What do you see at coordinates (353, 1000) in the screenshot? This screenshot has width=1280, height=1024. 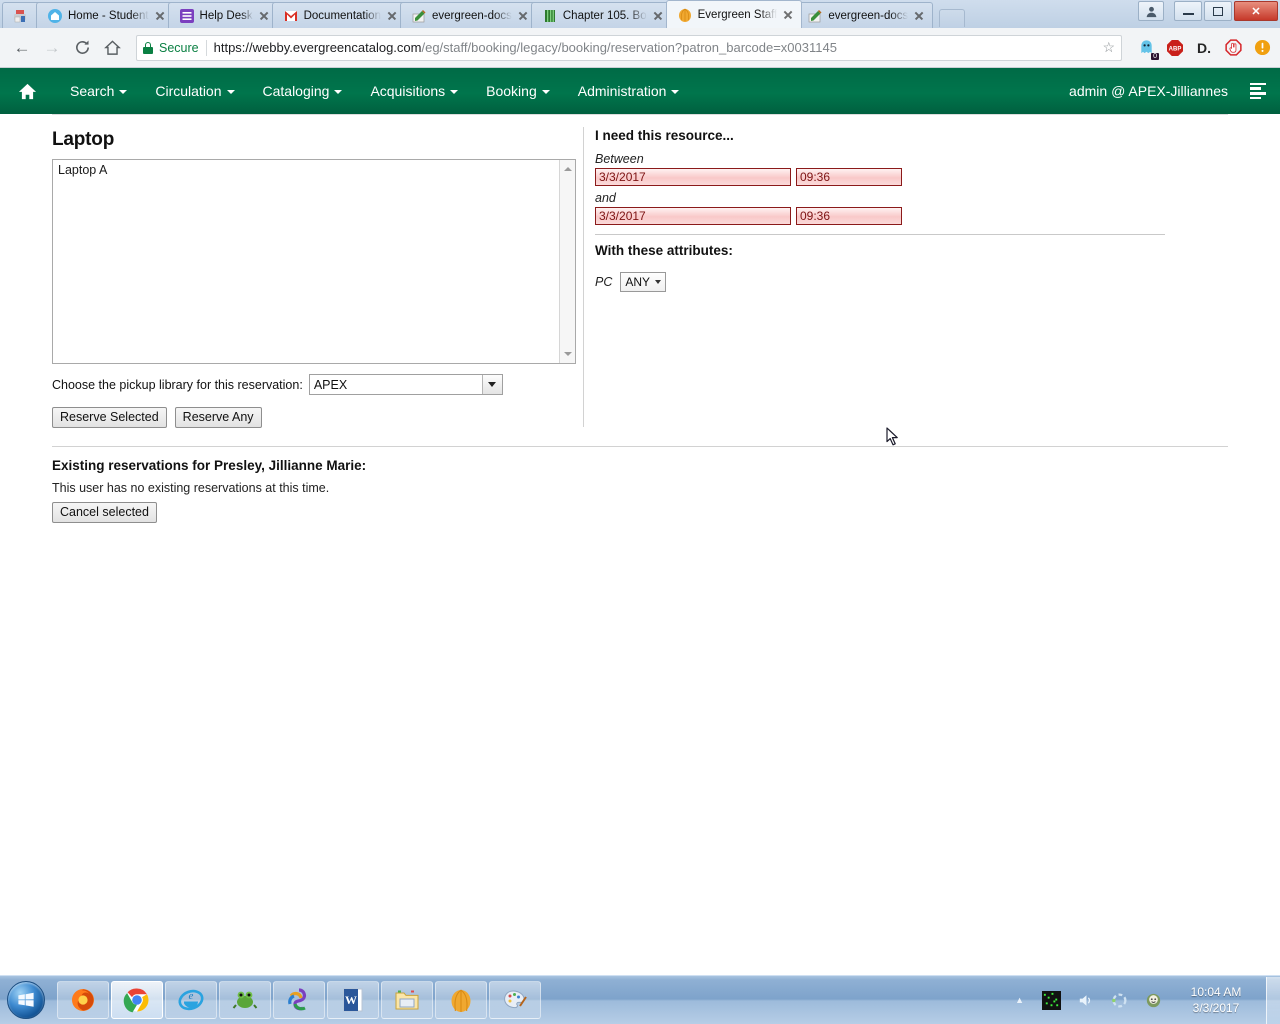 I see `taskbar-word-icon: W` at bounding box center [353, 1000].